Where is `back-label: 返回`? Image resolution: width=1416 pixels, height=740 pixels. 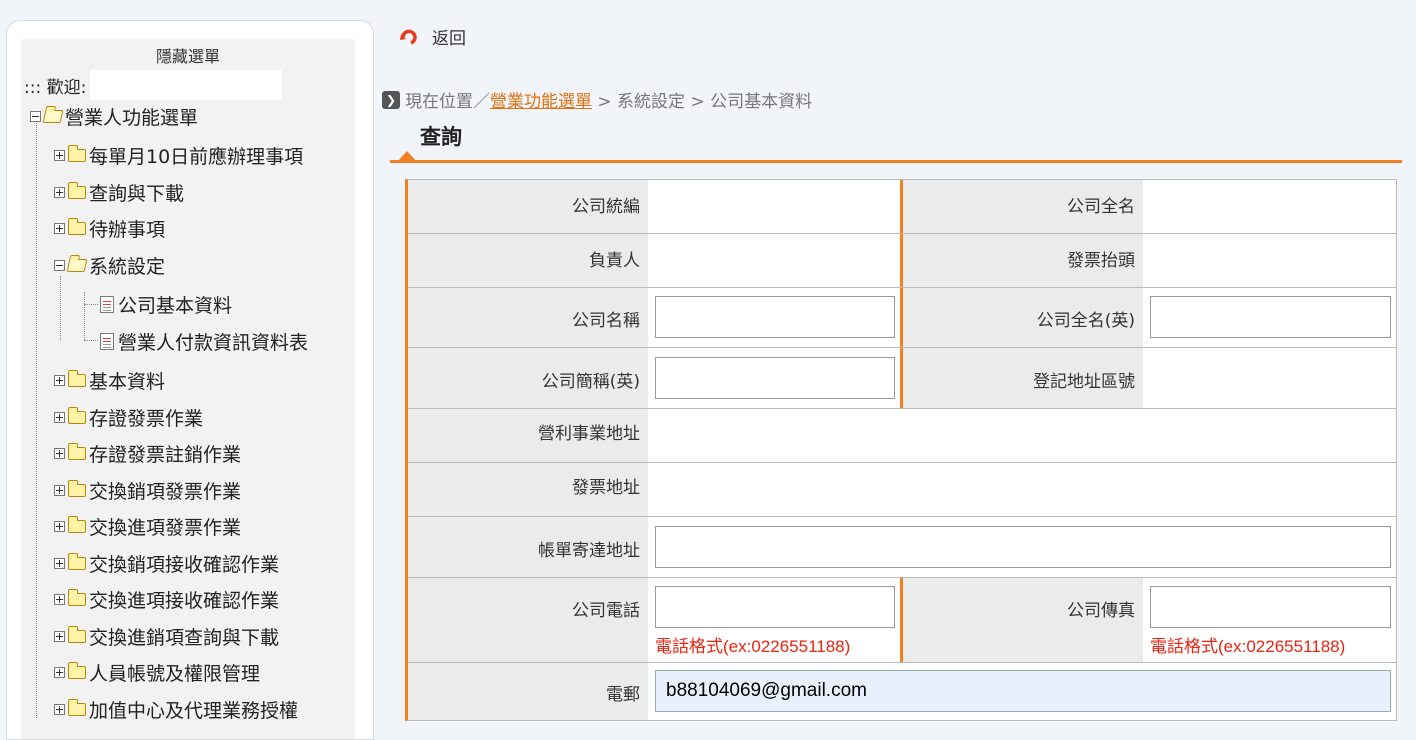
back-label: 返回 is located at coordinates (449, 39).